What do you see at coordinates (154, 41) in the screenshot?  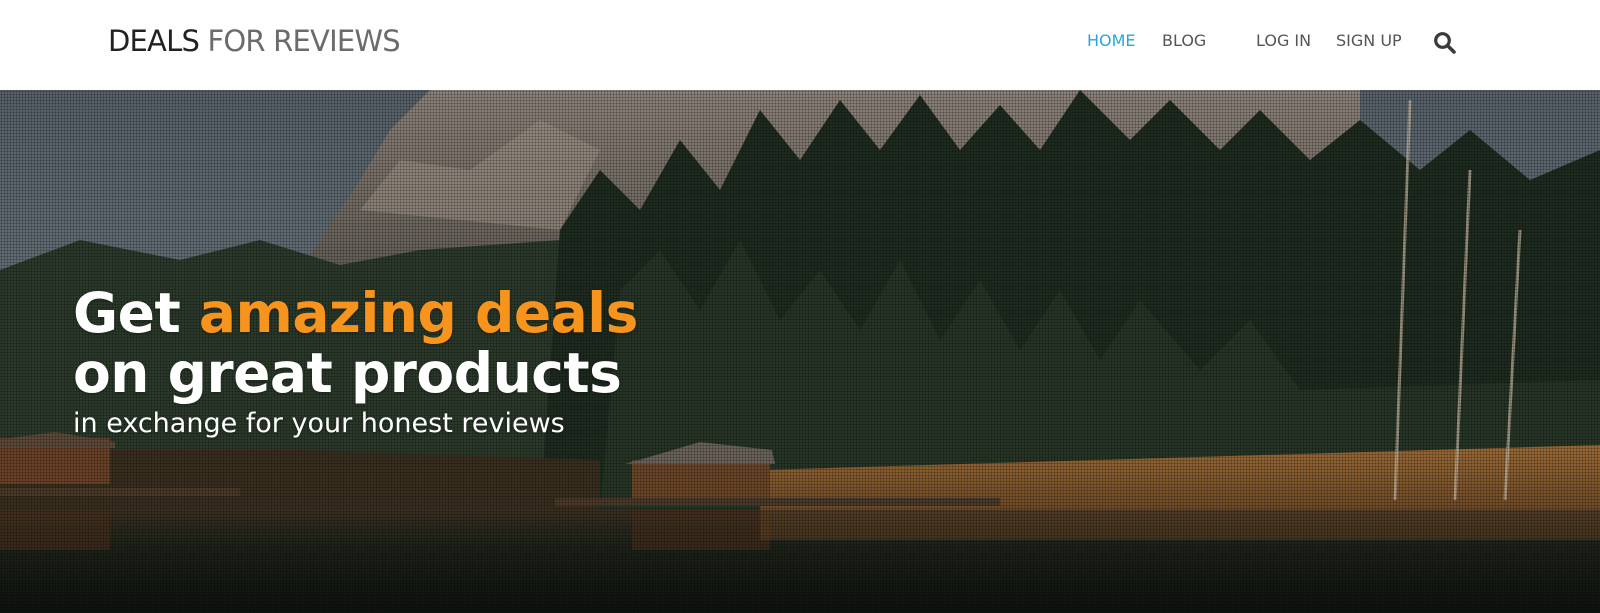 I see `logo-part-deals: DEALS` at bounding box center [154, 41].